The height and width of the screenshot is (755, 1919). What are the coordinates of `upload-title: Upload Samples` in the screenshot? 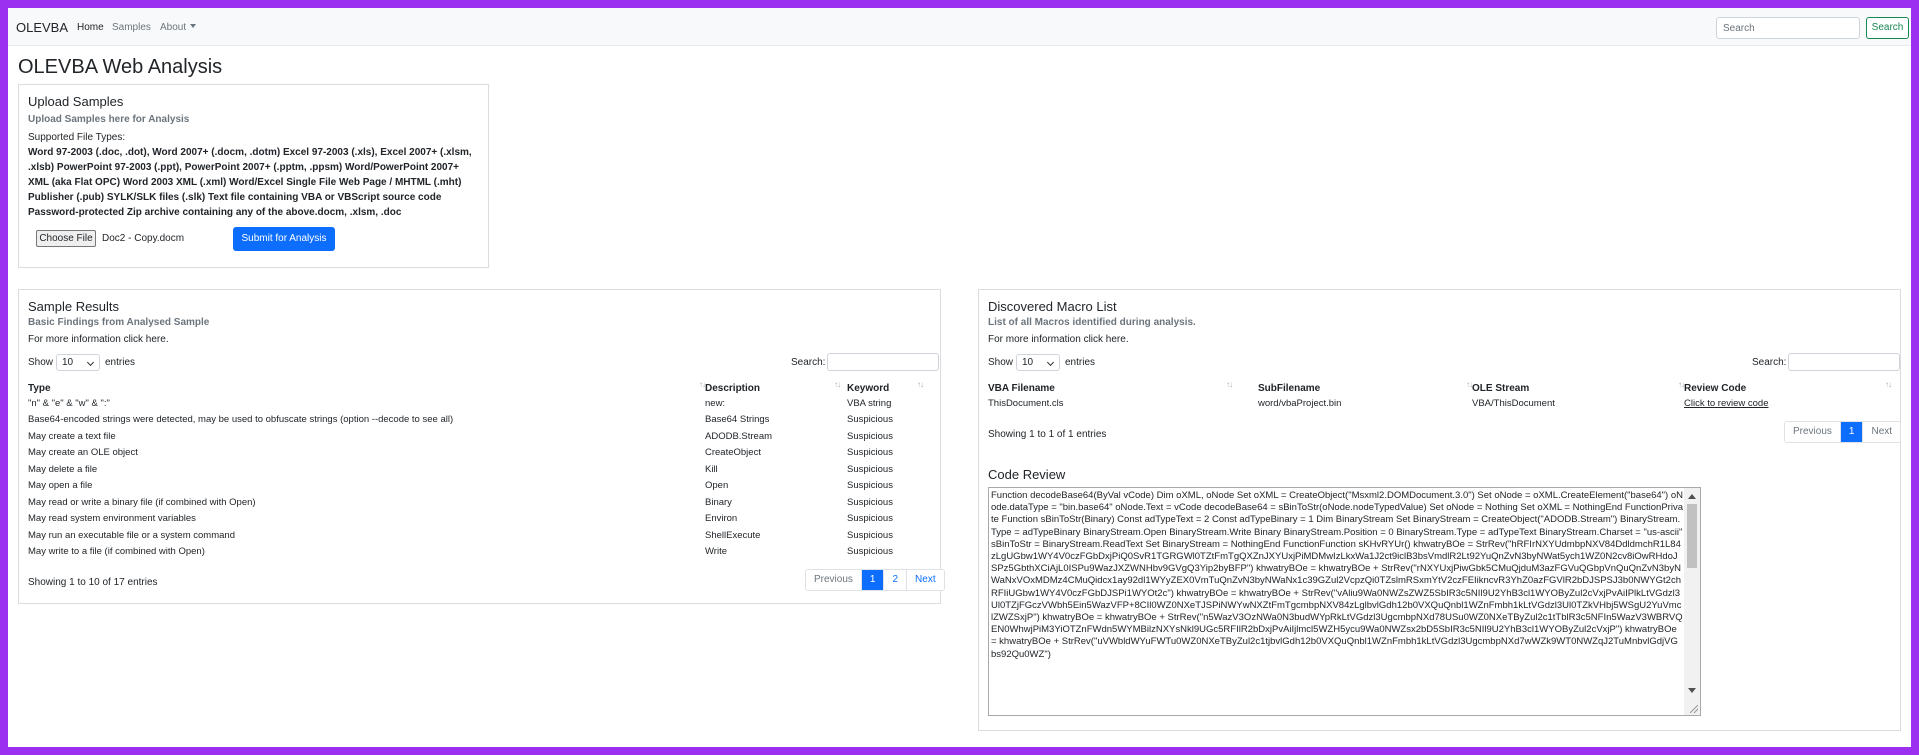 It's located at (76, 101).